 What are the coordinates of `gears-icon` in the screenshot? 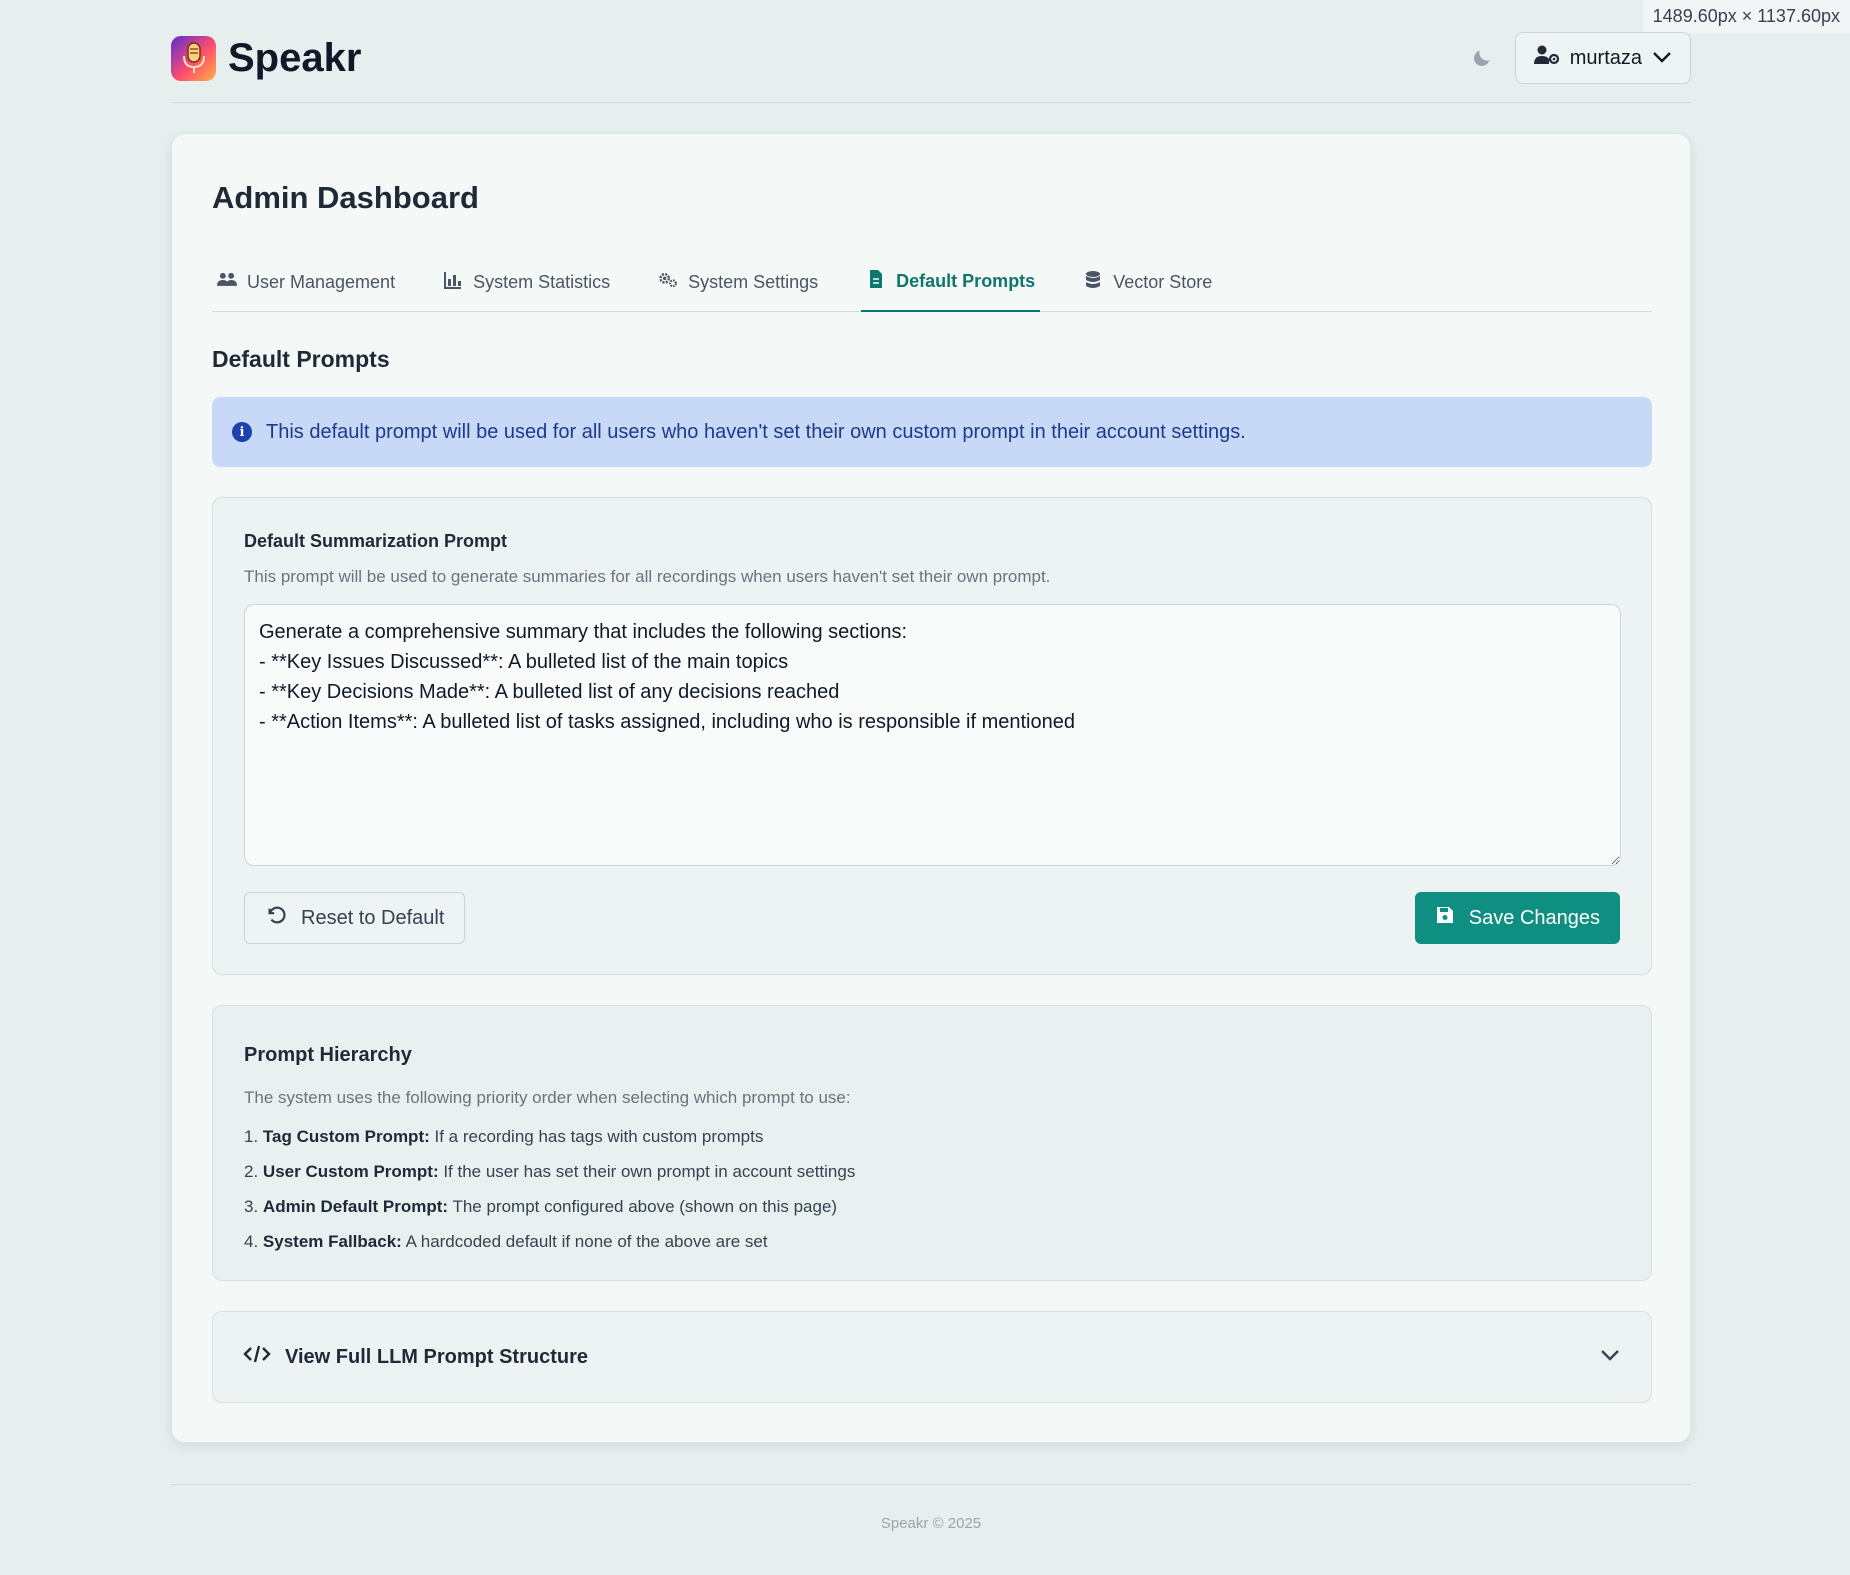 It's located at (668, 282).